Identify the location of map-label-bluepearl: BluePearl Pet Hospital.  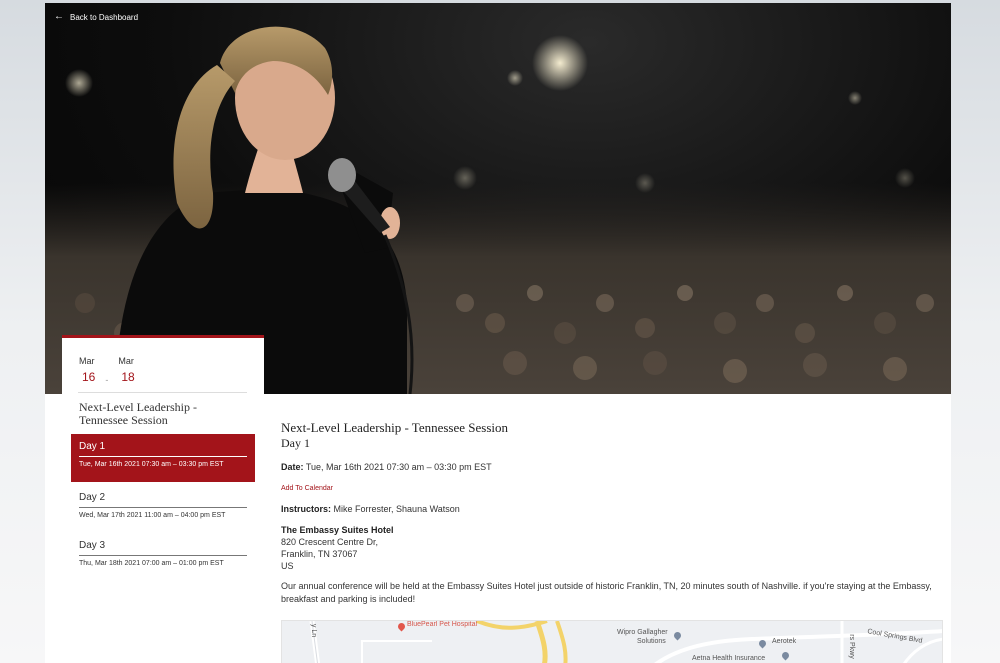
(442, 624).